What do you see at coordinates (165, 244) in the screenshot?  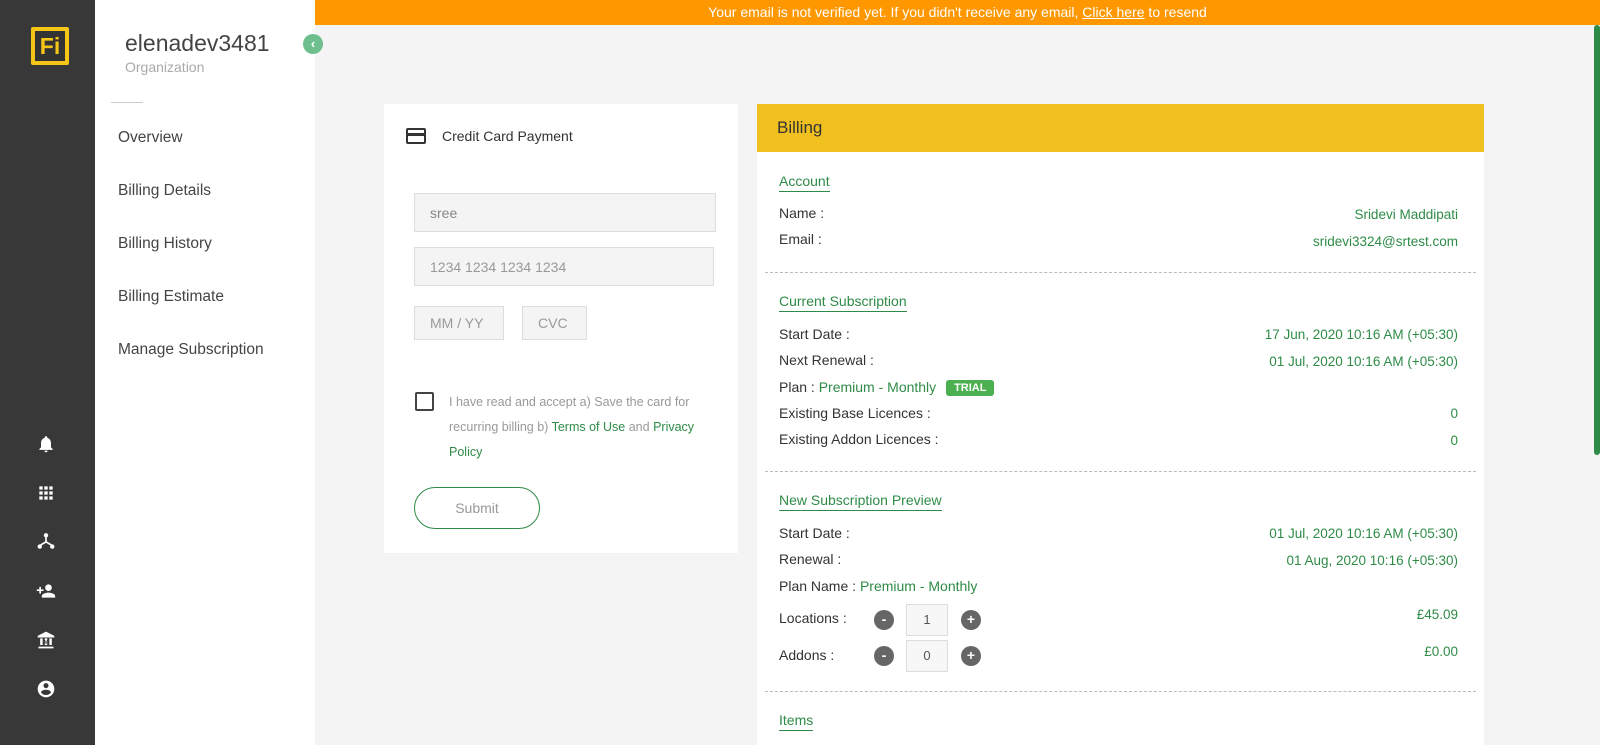 I see `sidebar-item-billing-history: Billing History` at bounding box center [165, 244].